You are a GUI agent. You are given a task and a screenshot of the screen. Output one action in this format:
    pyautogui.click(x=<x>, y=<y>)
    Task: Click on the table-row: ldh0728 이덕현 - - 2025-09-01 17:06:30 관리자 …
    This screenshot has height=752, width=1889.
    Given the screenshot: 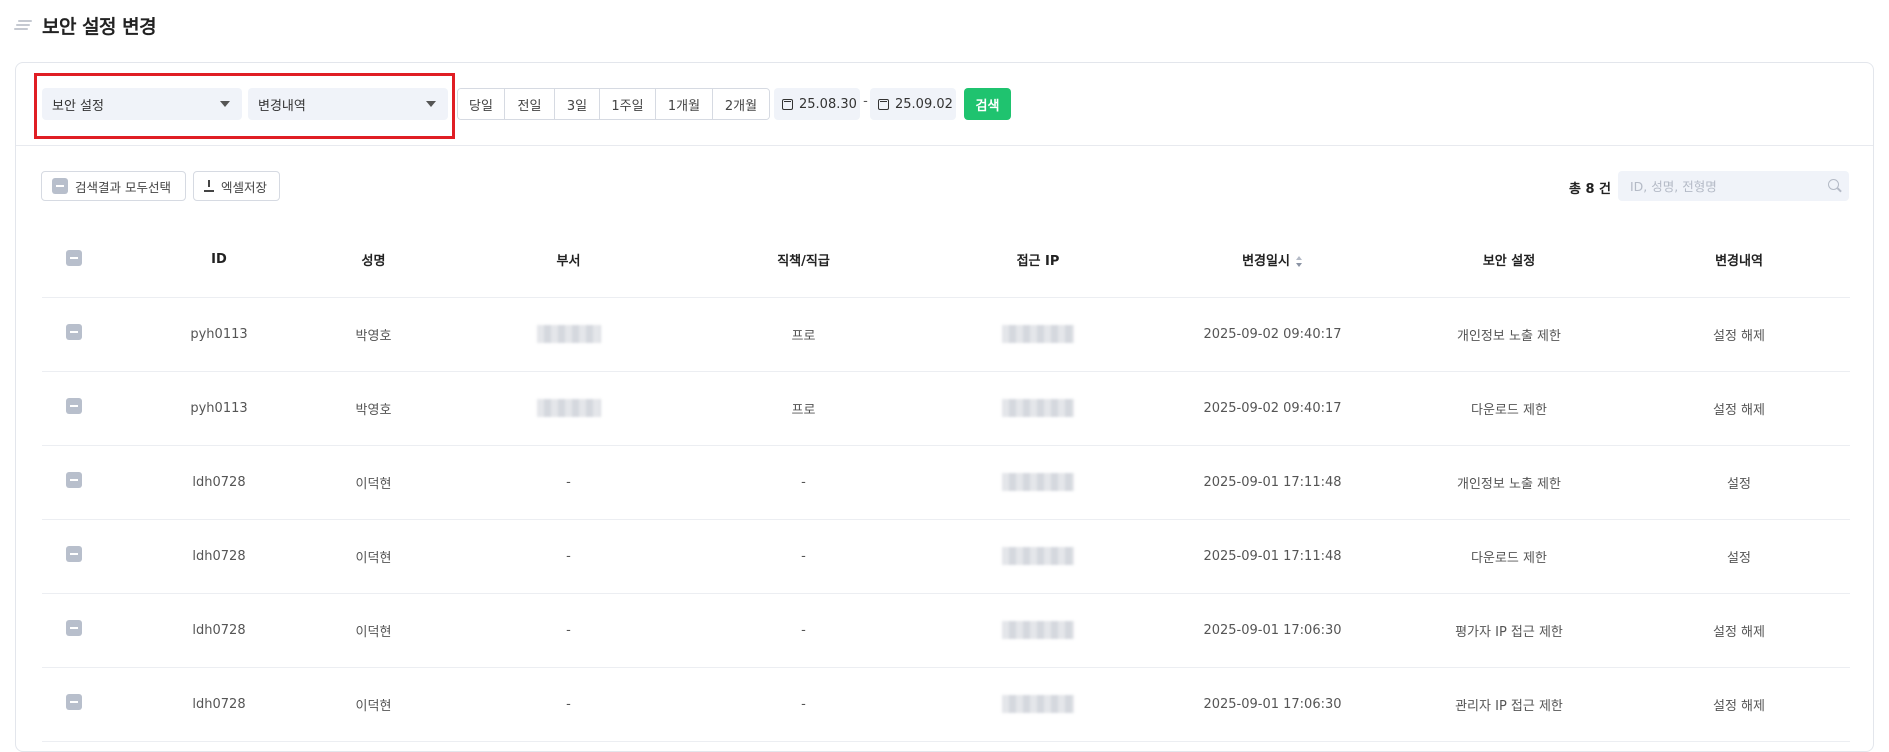 What is the action you would take?
    pyautogui.click(x=946, y=704)
    